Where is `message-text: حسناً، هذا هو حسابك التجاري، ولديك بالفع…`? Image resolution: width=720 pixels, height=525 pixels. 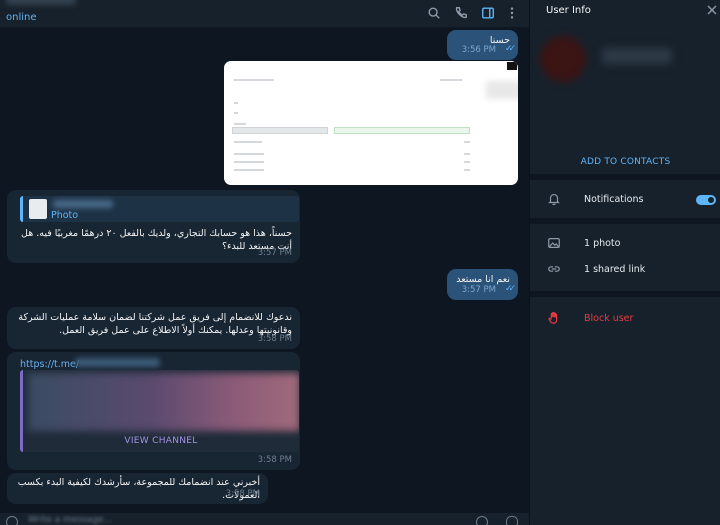
message-text: حسناً، هذا هو حسابك التجاري، ولديك بالفع… is located at coordinates (156, 240).